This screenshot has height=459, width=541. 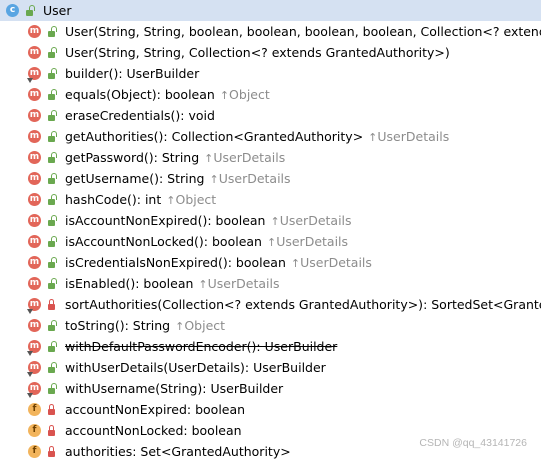 What do you see at coordinates (113, 199) in the screenshot?
I see `member-signature: hashCode(): int` at bounding box center [113, 199].